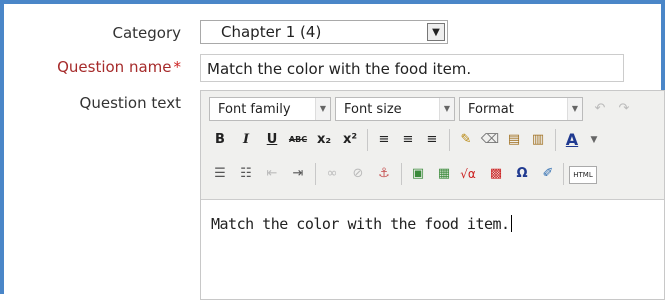 The image size is (665, 300). Describe the element at coordinates (361, 224) in the screenshot. I see `editor-content: Match the color with the food item.` at that location.